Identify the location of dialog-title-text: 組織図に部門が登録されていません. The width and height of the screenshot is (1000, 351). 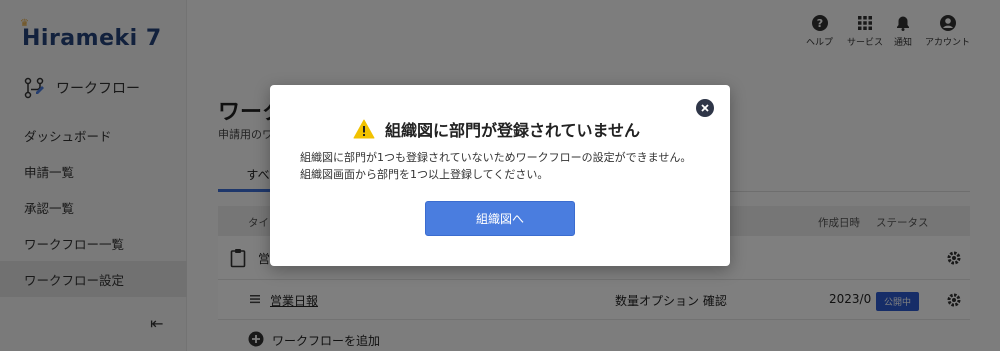
(513, 130).